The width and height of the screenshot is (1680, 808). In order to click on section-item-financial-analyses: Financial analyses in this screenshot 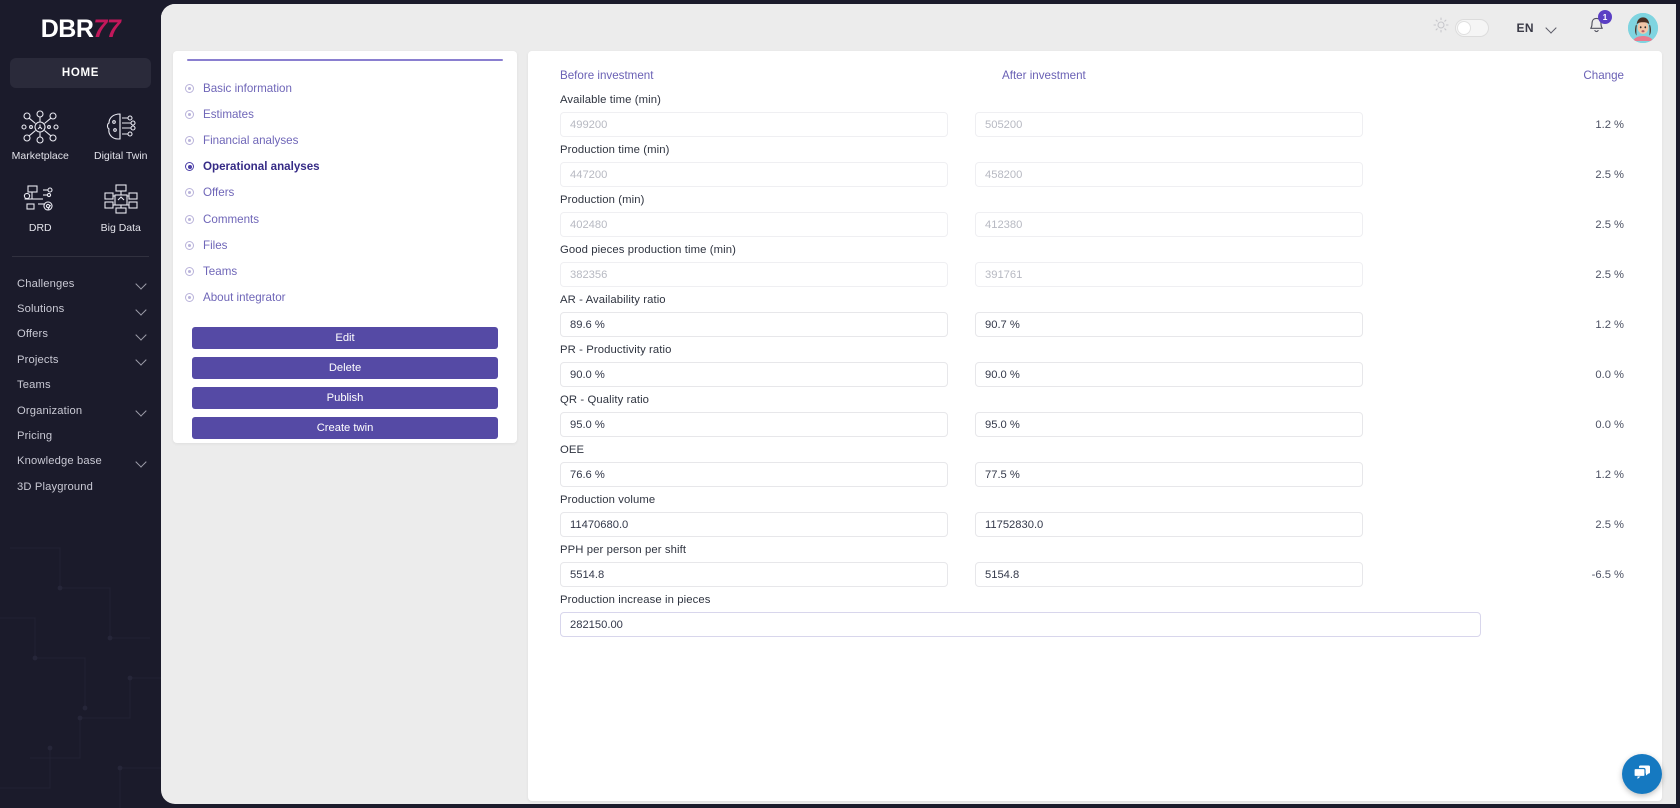, I will do `click(345, 140)`.